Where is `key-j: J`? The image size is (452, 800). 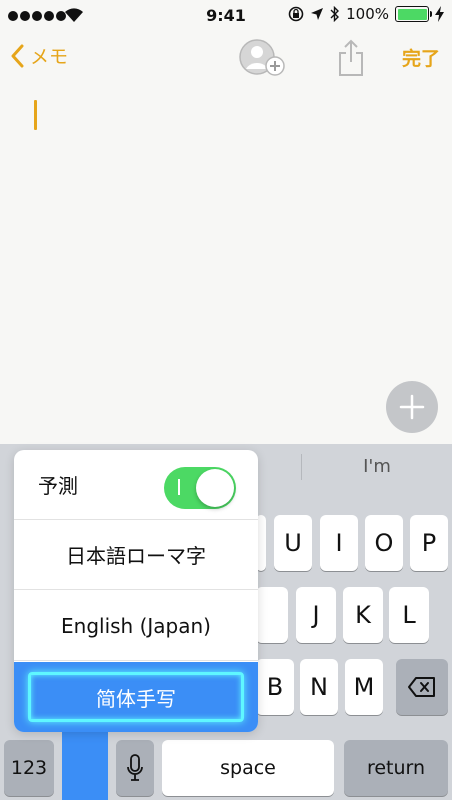
key-j: J is located at coordinates (316, 615).